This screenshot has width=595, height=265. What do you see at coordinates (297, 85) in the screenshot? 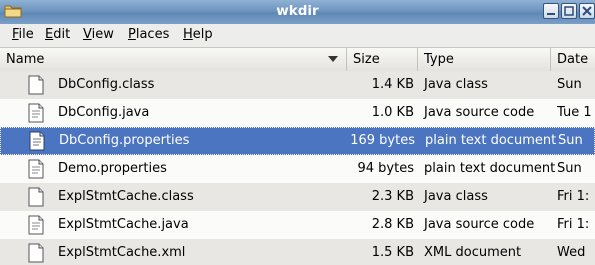
I see `file-row: DbConfig.class 1.4 KB Java class Sun` at bounding box center [297, 85].